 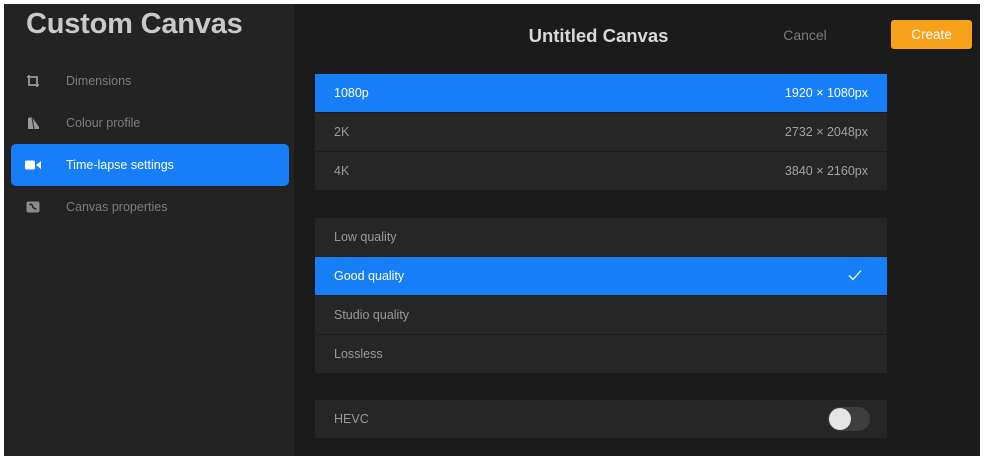 What do you see at coordinates (826, 171) in the screenshot?
I see `resolution-size: 3840 × 2160px` at bounding box center [826, 171].